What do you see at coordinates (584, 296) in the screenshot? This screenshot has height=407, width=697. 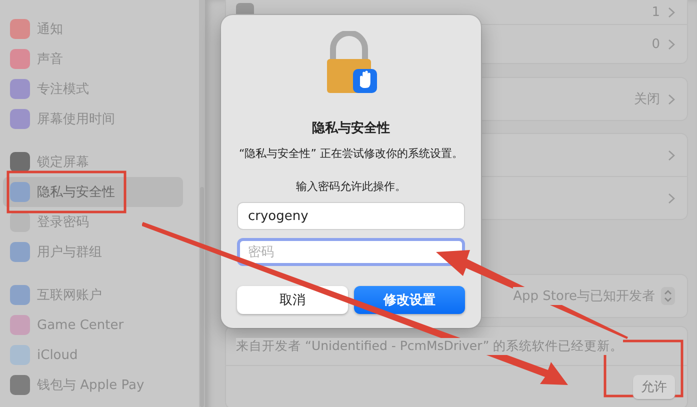 I see `popup-value: App Store与已知开发者` at bounding box center [584, 296].